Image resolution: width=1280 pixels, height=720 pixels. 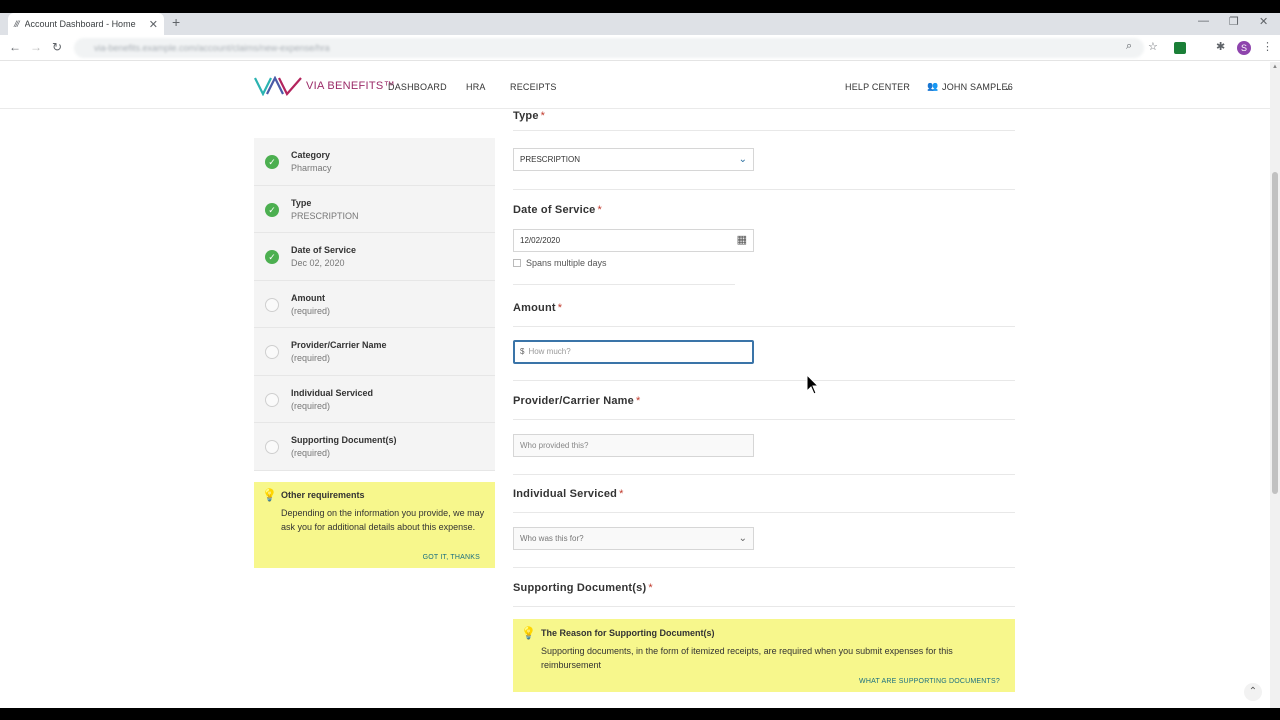 What do you see at coordinates (977, 87) in the screenshot?
I see `user-menu: JOHN SAMPLE6` at bounding box center [977, 87].